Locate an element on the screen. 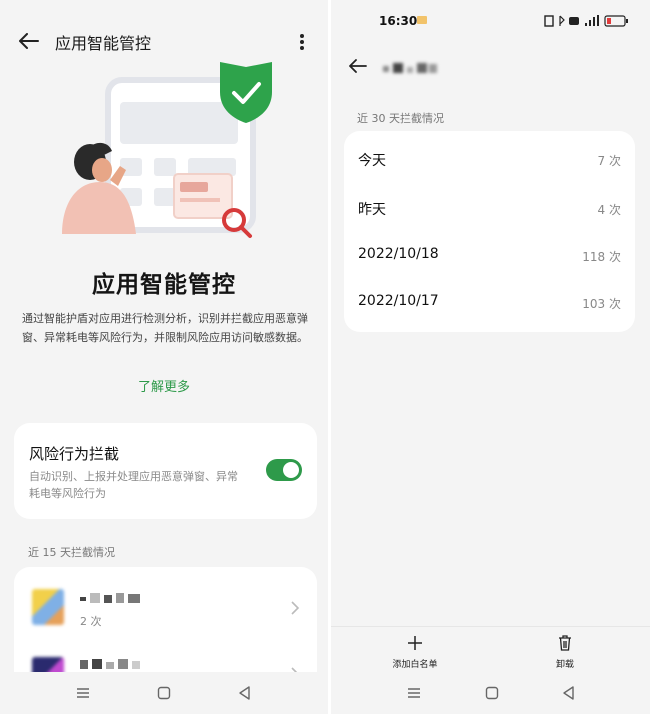  stat-label: 昨天 is located at coordinates (372, 210).